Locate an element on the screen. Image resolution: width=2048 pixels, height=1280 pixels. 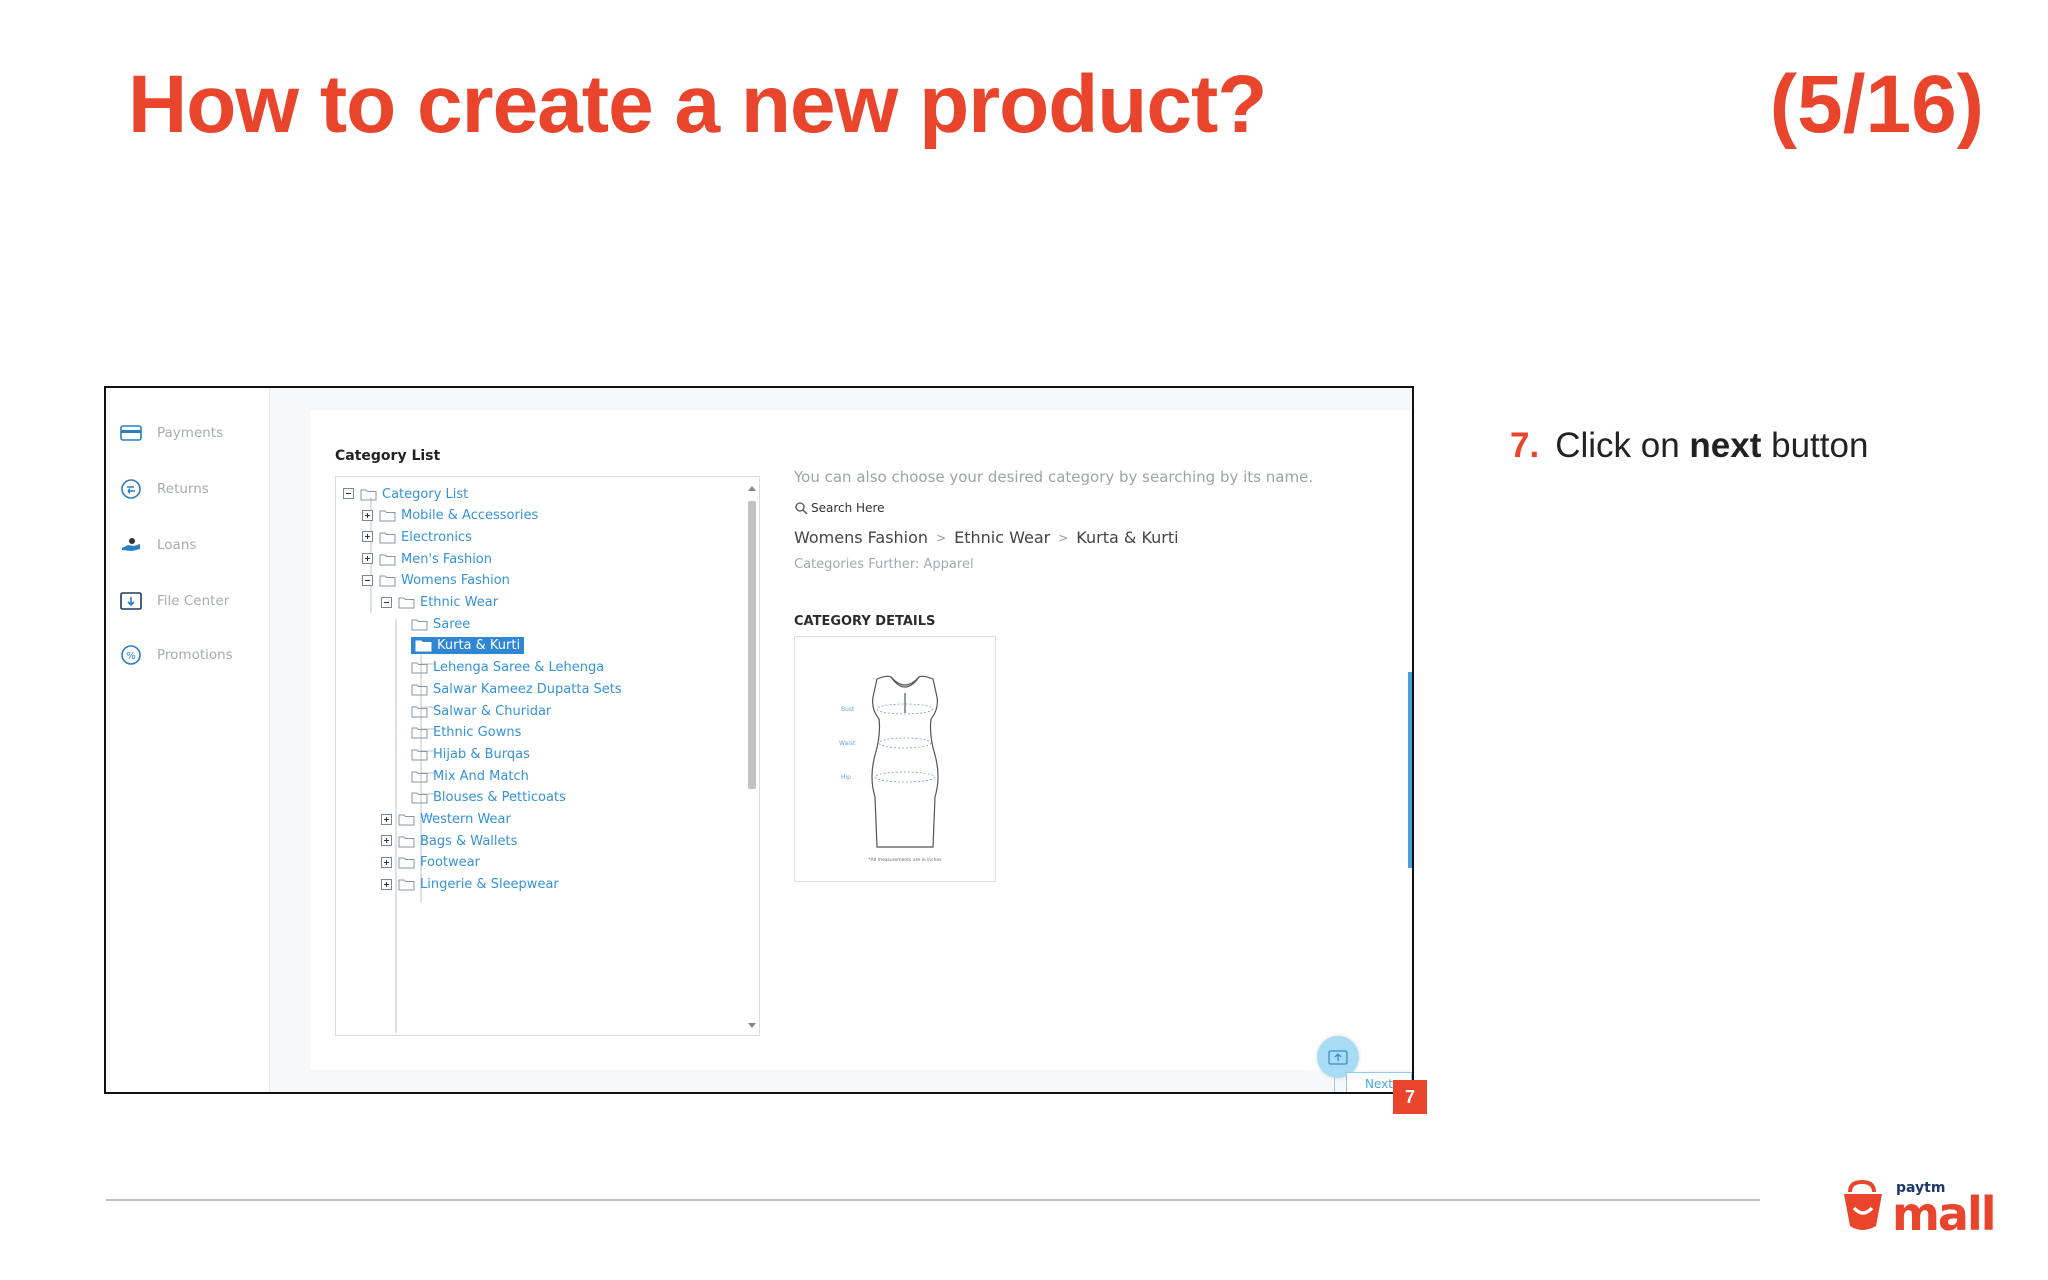
tree-item: Hijab & Burqas is located at coordinates (470, 754).